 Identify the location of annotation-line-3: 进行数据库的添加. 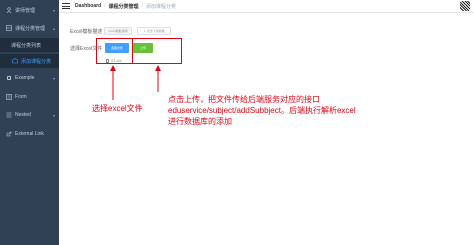
(200, 121).